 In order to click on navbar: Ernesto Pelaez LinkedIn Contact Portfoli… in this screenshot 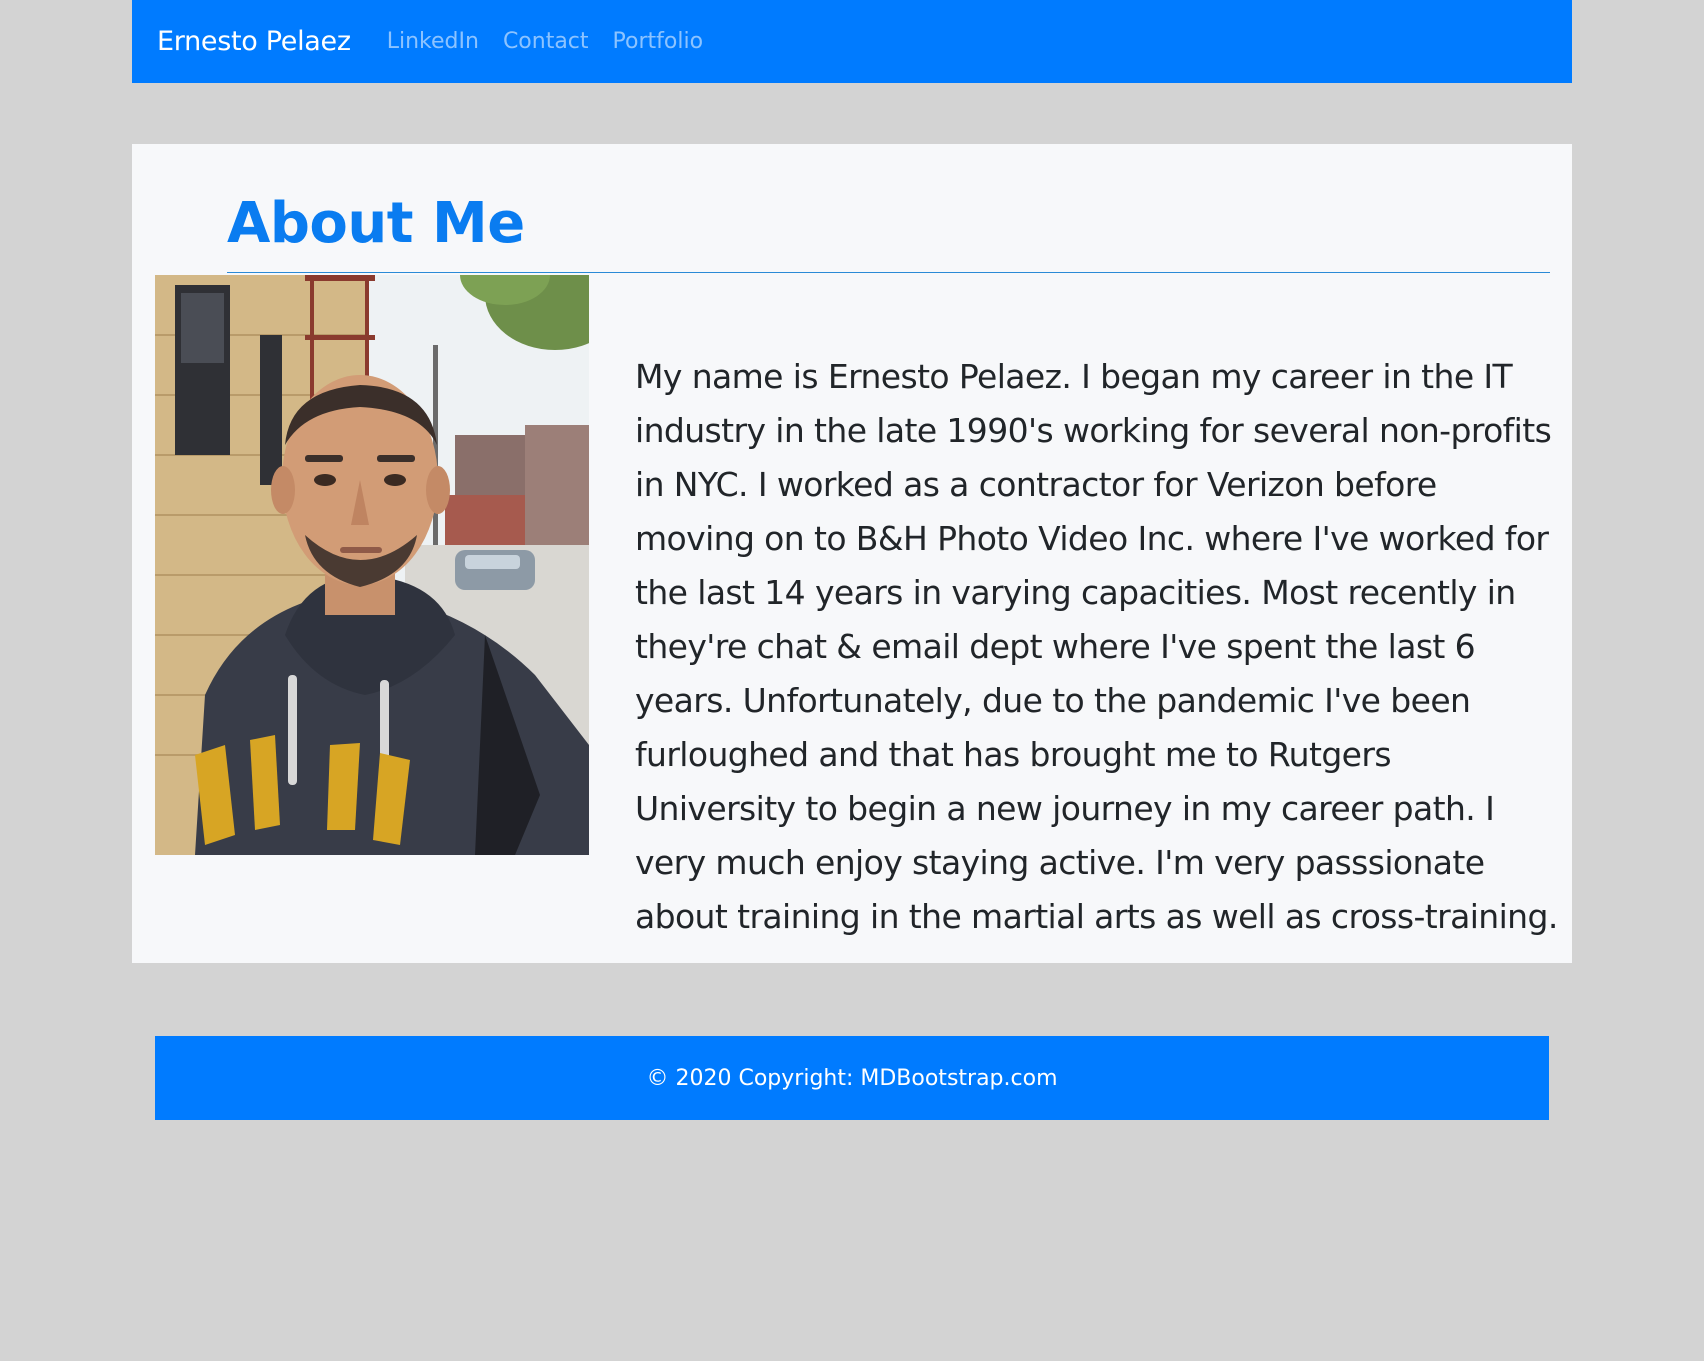, I will do `click(852, 41)`.